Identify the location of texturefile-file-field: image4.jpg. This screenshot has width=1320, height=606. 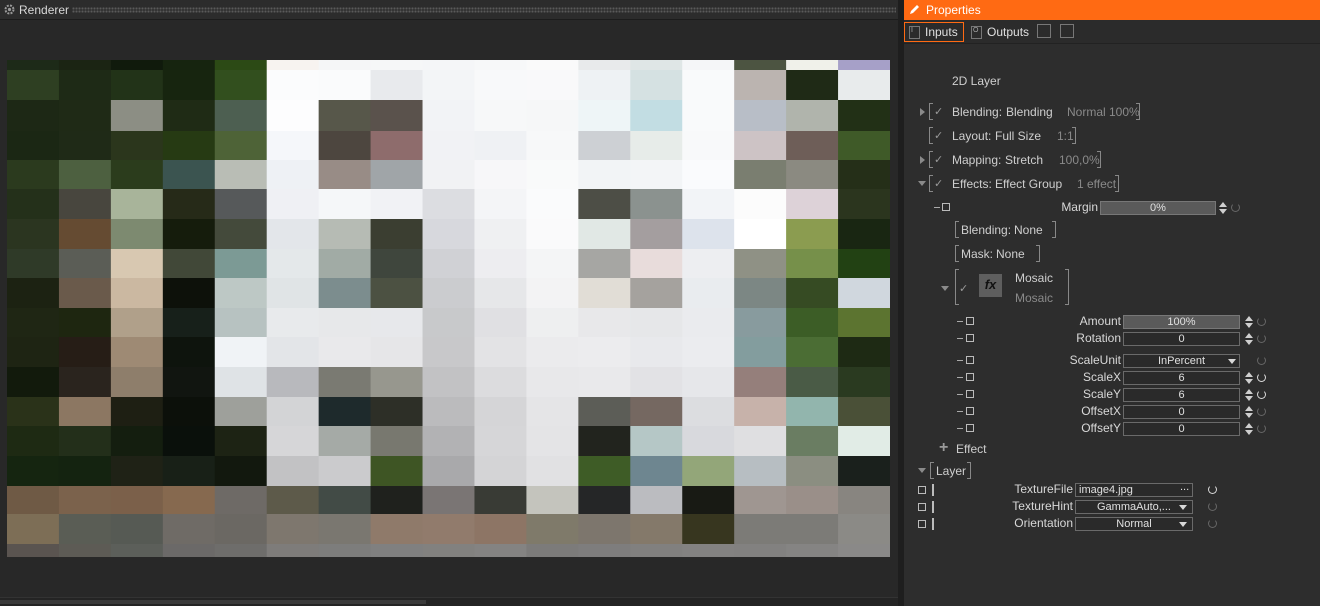
(1134, 490).